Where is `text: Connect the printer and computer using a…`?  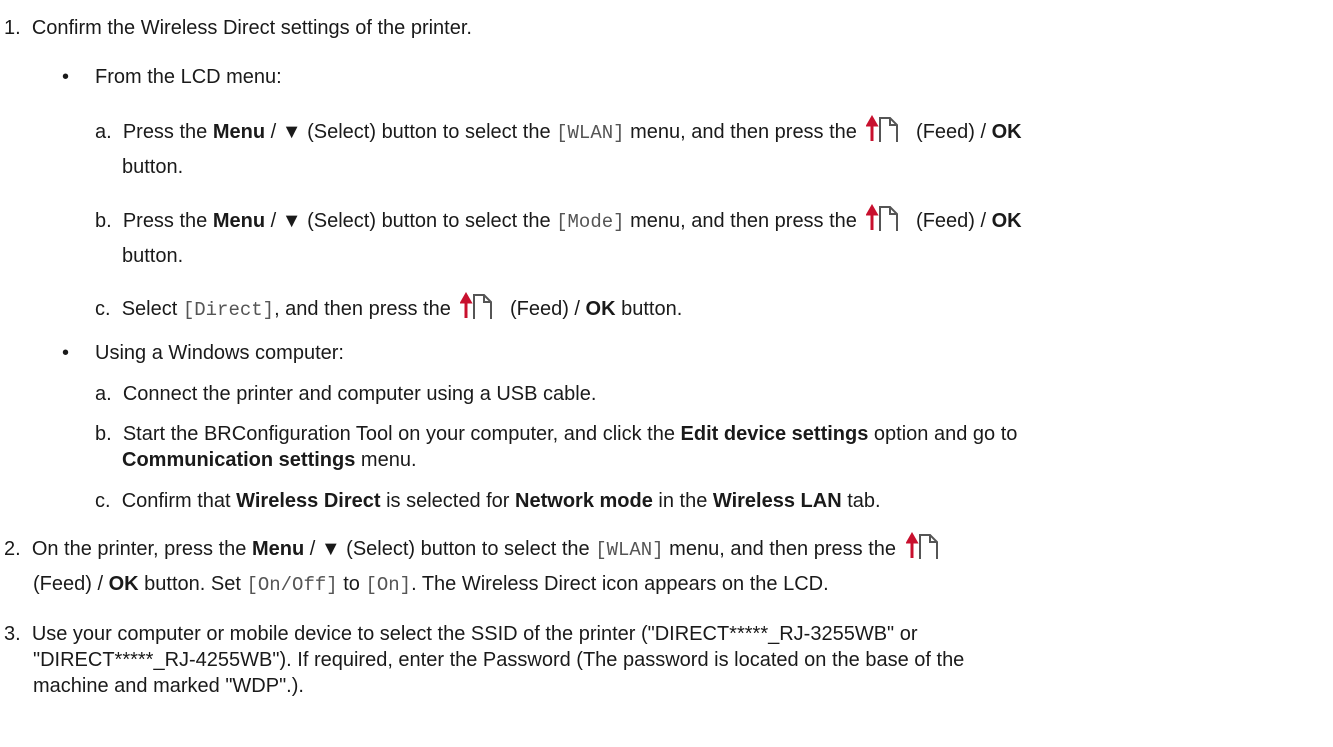 text: Connect the printer and computer using a… is located at coordinates (359, 394).